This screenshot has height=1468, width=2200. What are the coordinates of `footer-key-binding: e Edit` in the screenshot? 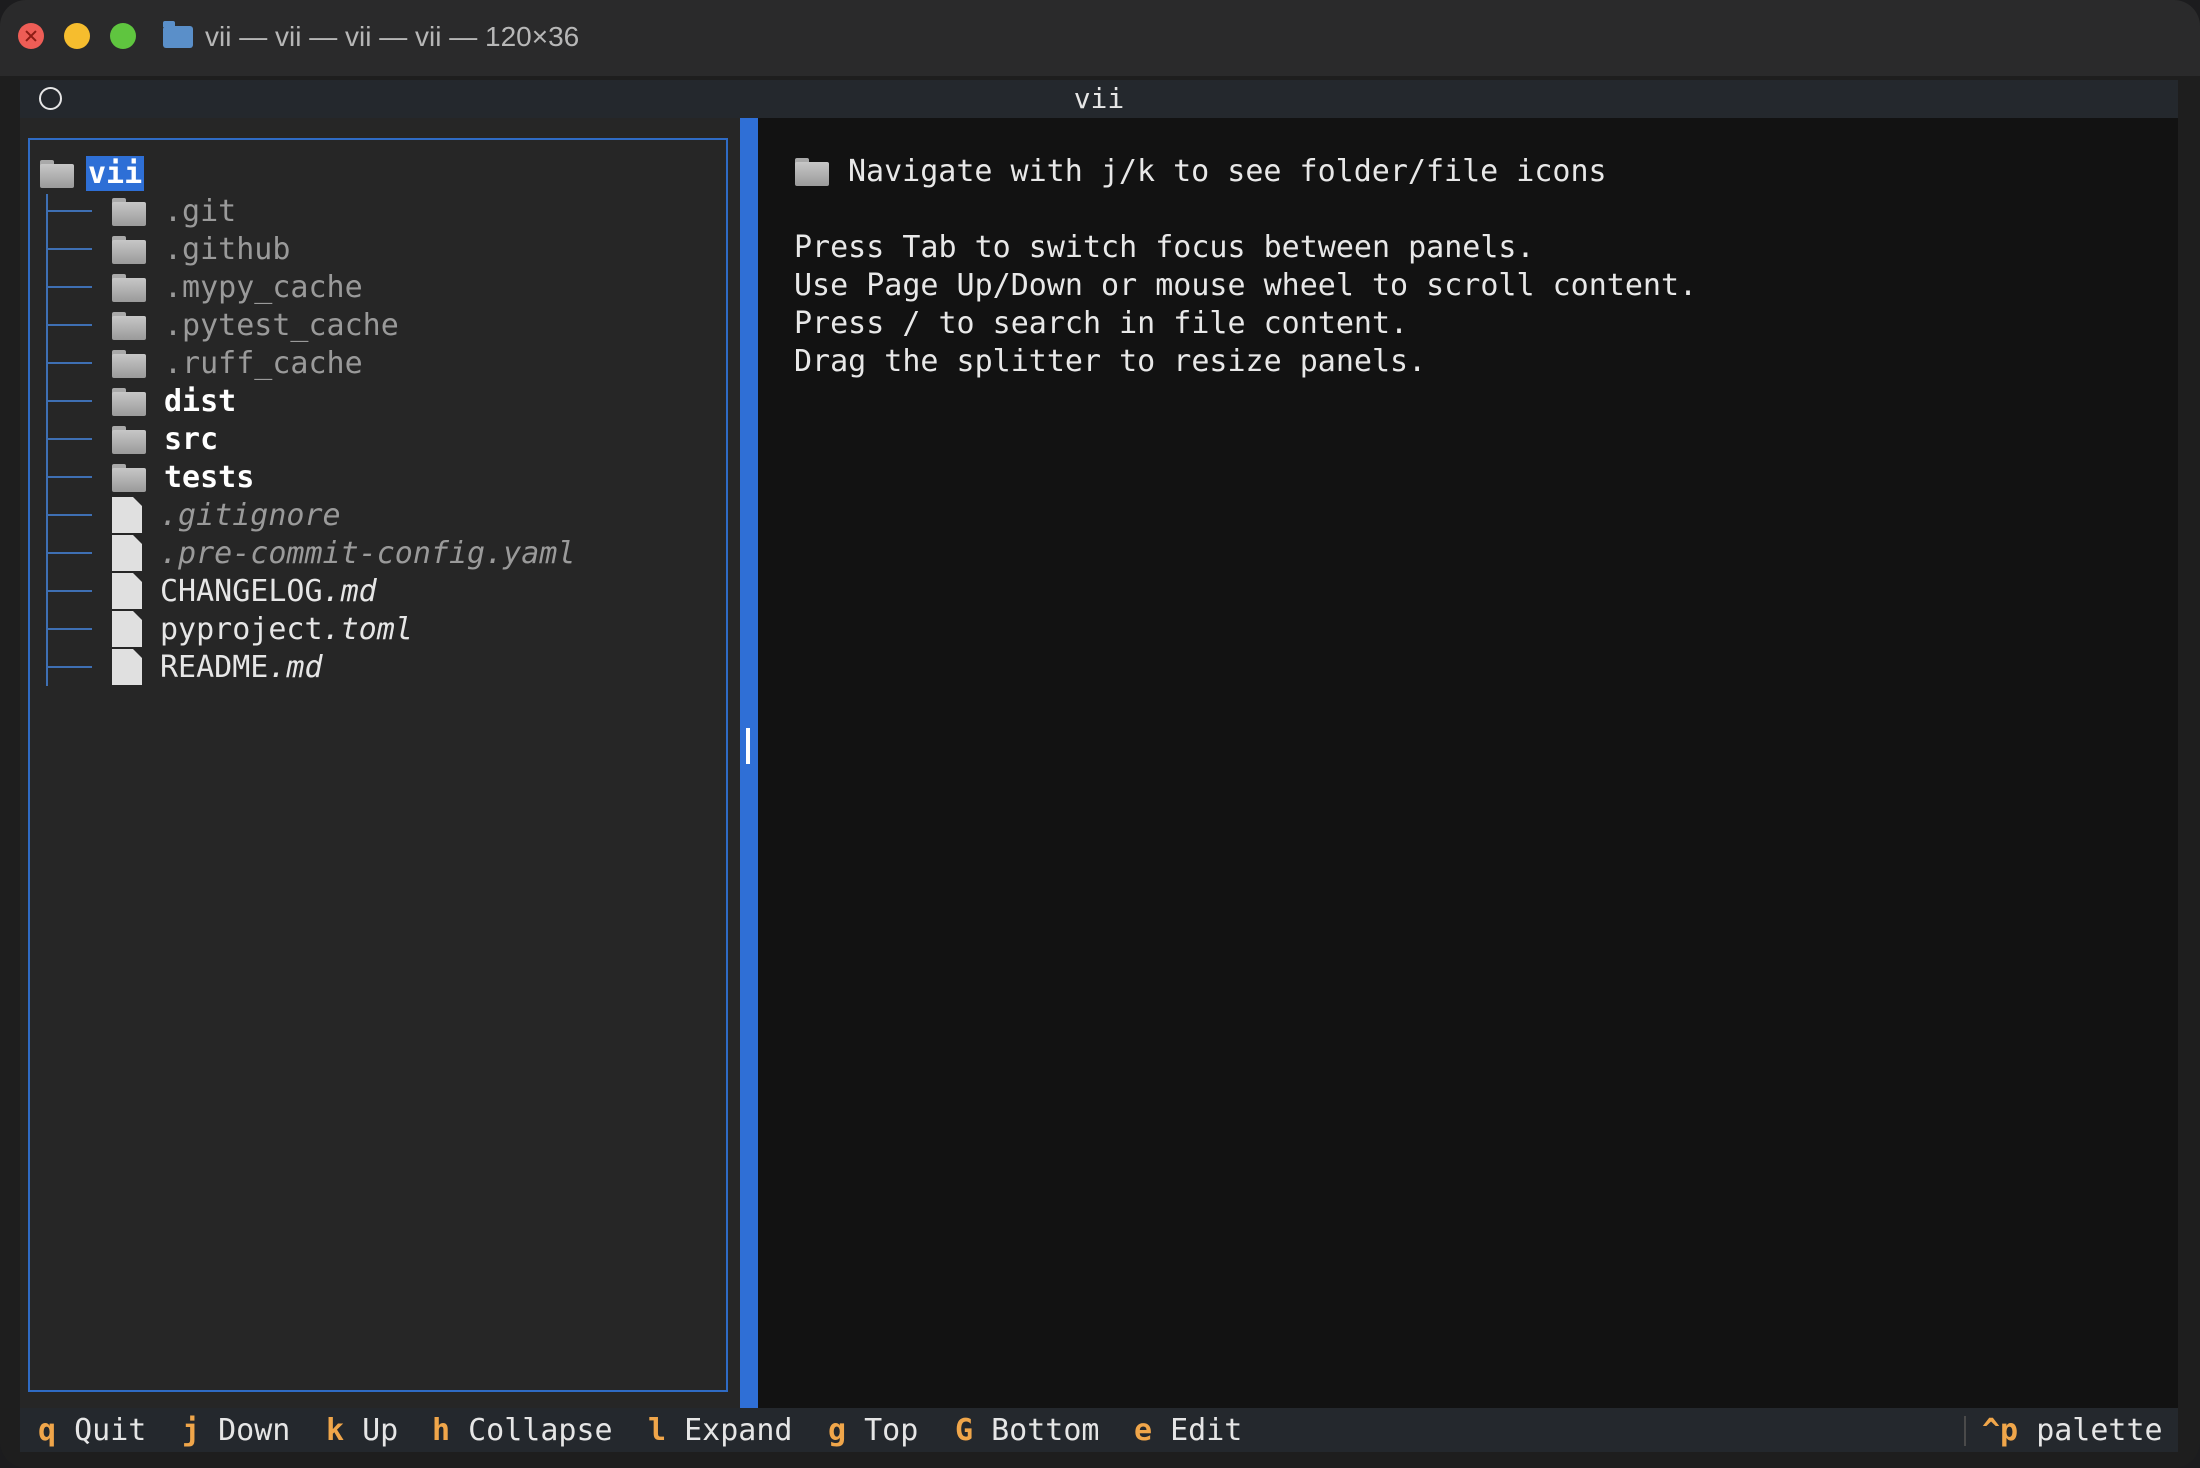 It's located at (1188, 1430).